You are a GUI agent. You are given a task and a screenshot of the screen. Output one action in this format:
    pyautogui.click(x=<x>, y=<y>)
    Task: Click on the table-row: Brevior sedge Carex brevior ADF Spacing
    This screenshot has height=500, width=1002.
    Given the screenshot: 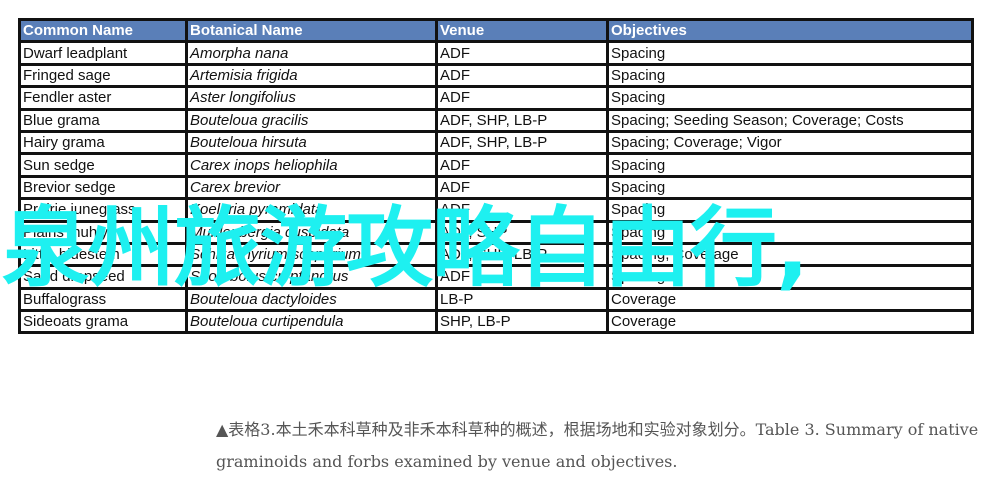 What is the action you would take?
    pyautogui.click(x=496, y=187)
    